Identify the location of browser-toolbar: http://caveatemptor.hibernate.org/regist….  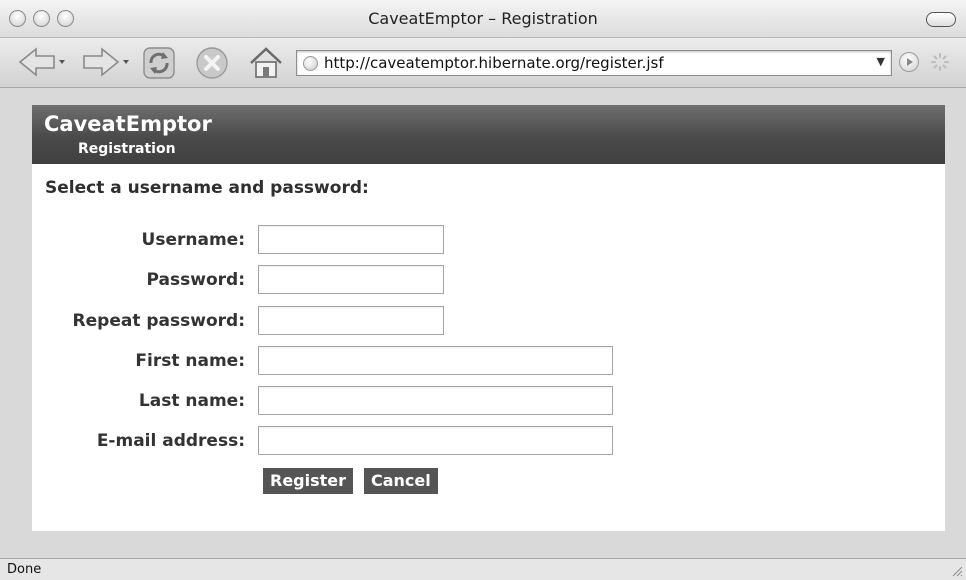
(483, 63).